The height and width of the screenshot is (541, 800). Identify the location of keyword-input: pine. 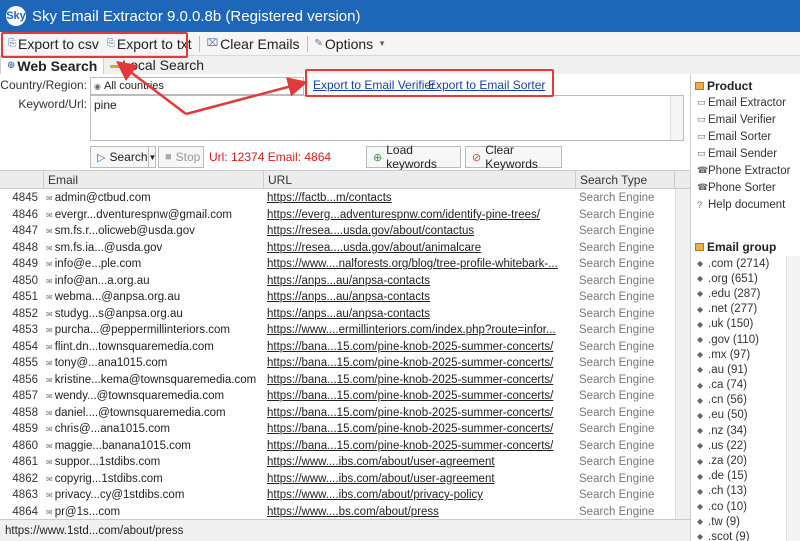
(387, 118).